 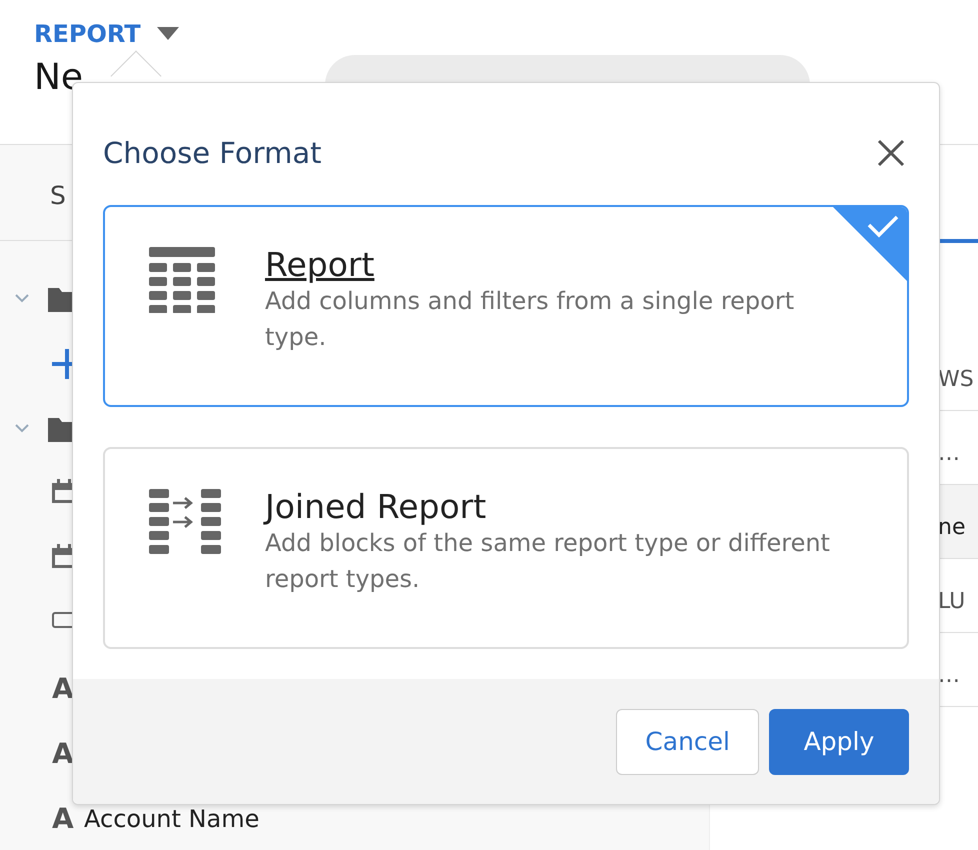 I want to click on dialog-title: Choose Format, so click(x=212, y=153).